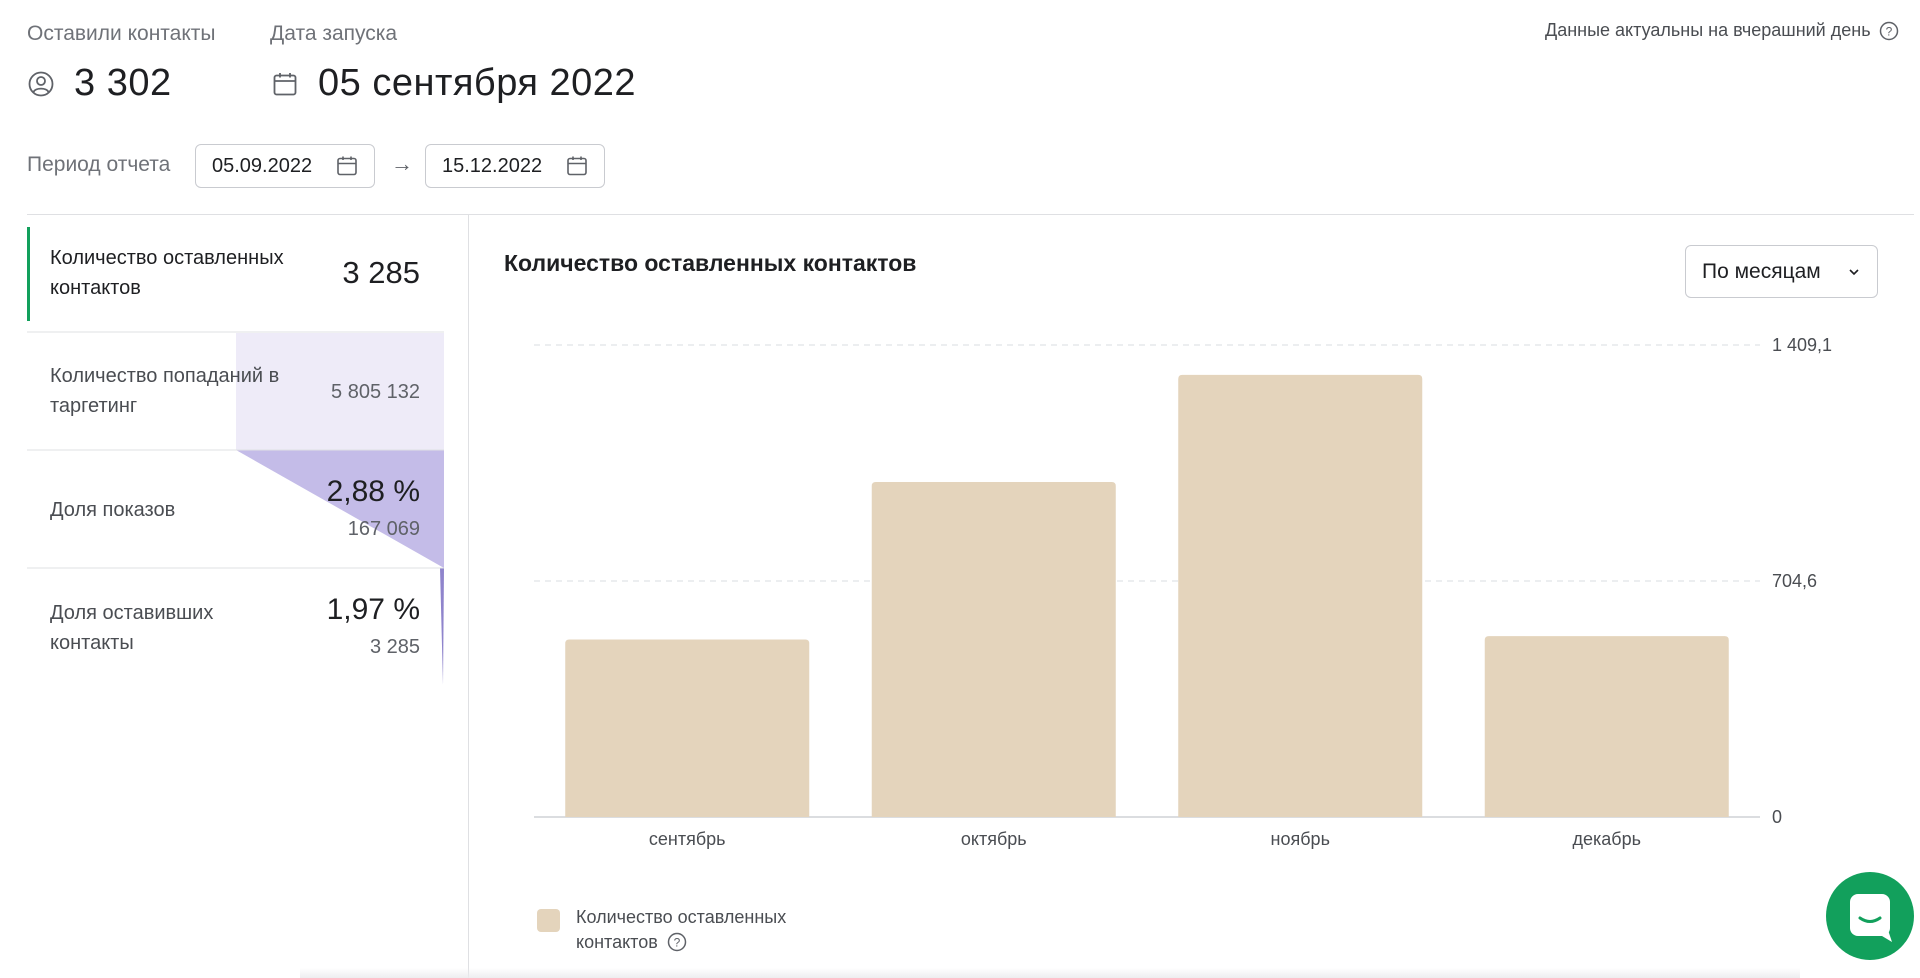  I want to click on y-tick-label: 1 409,1, so click(1802, 345).